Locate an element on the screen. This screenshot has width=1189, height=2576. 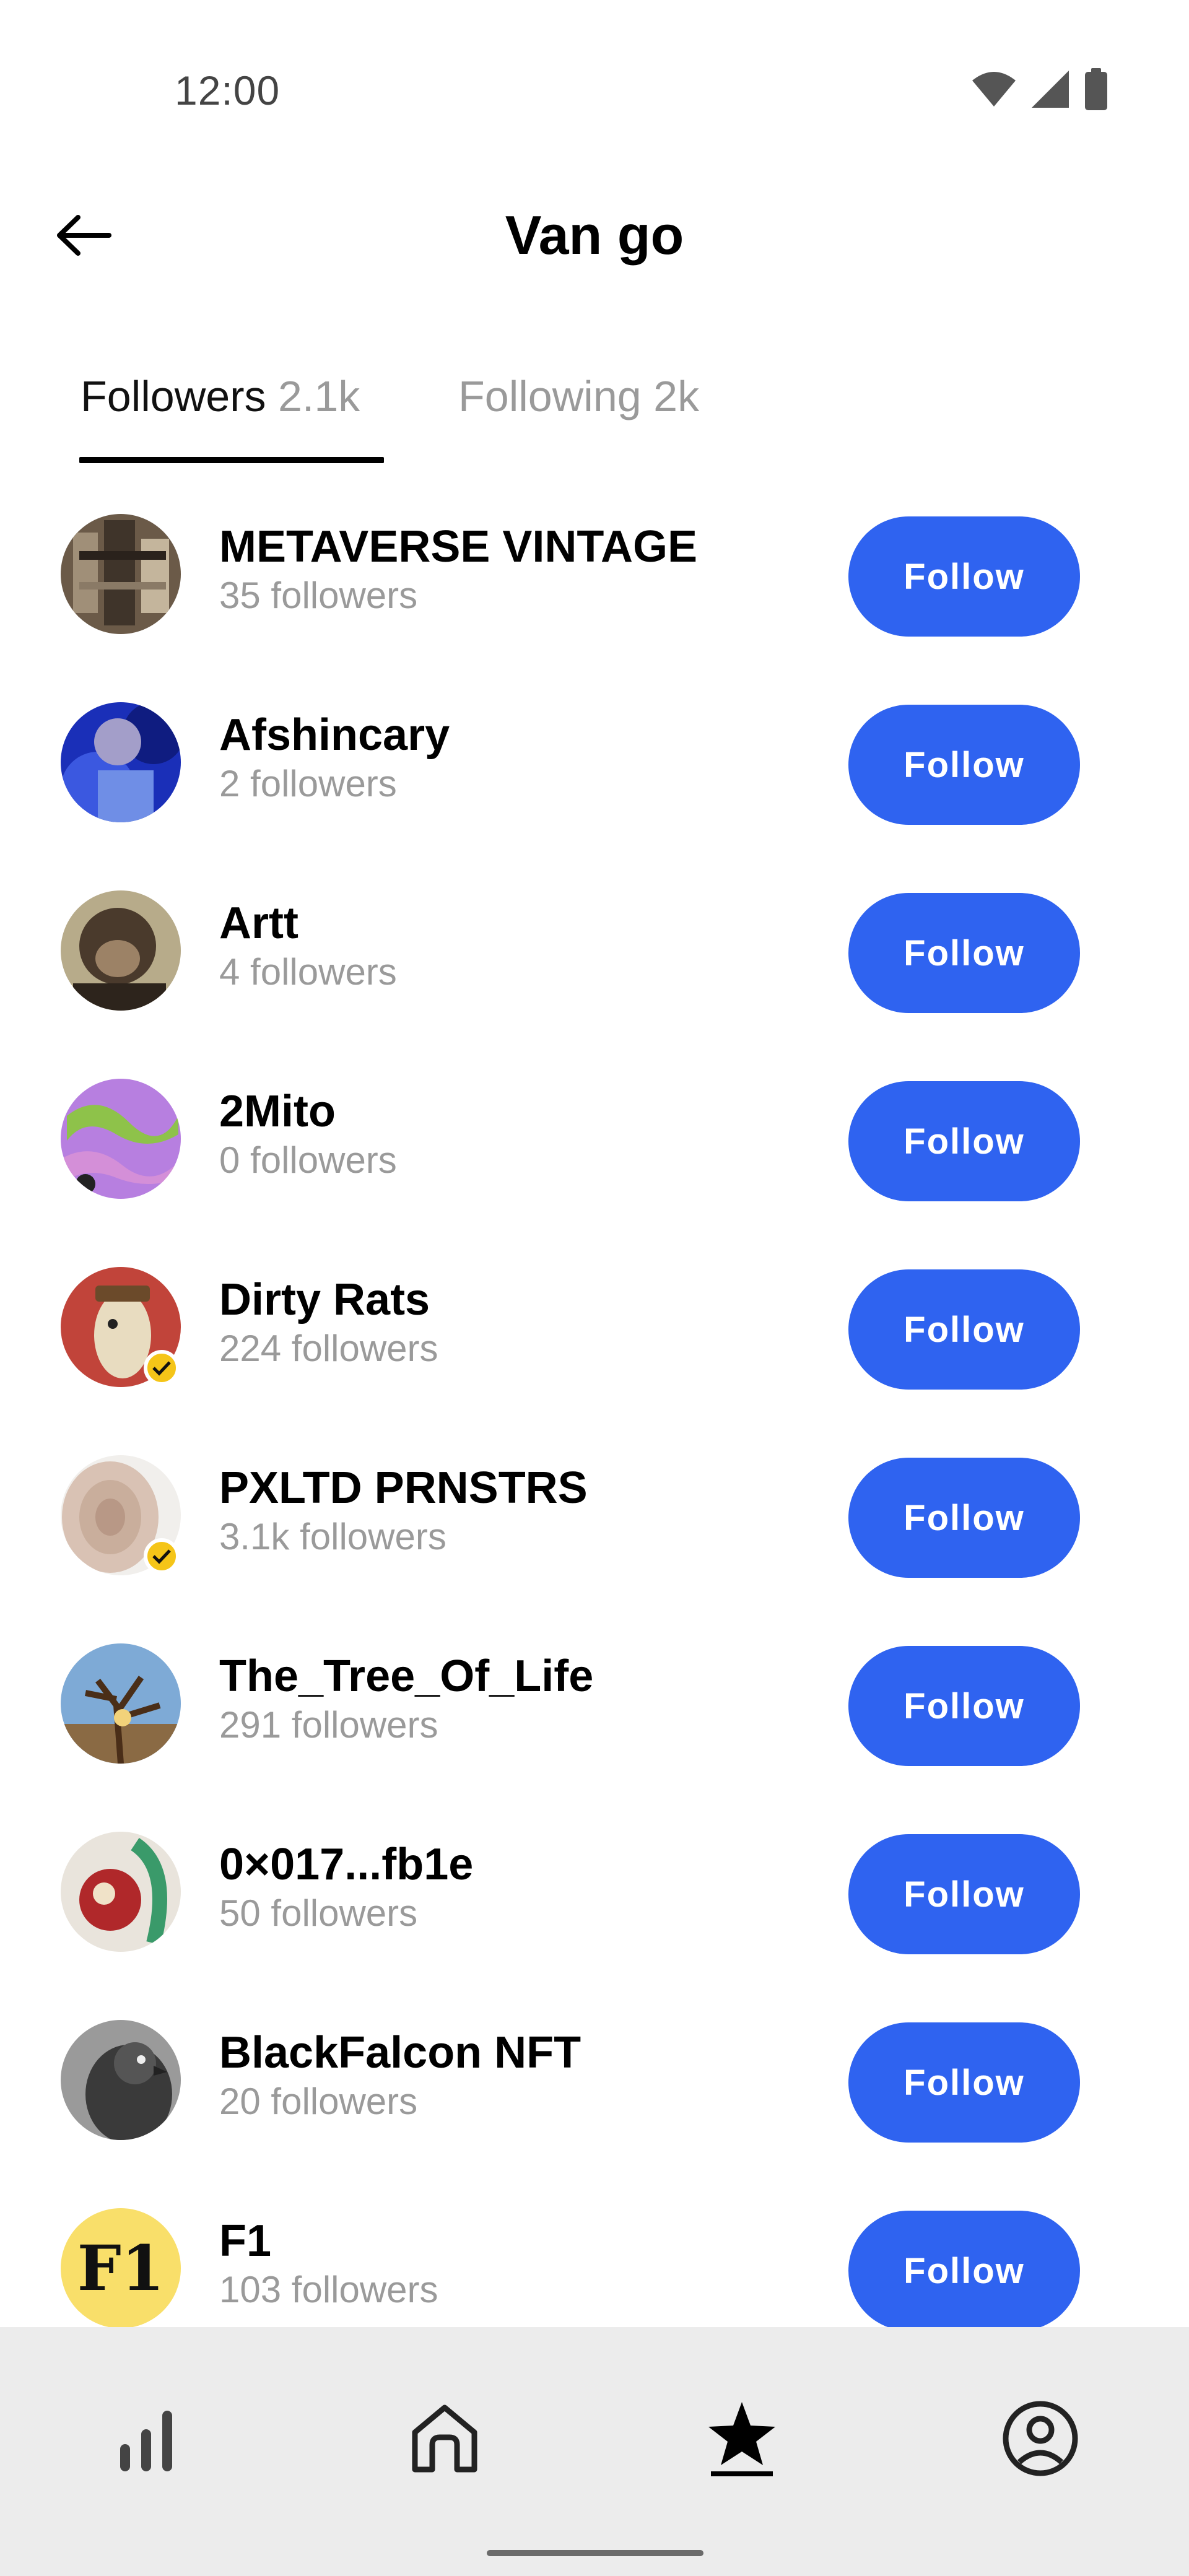
status-icons is located at coordinates (1039, 89).